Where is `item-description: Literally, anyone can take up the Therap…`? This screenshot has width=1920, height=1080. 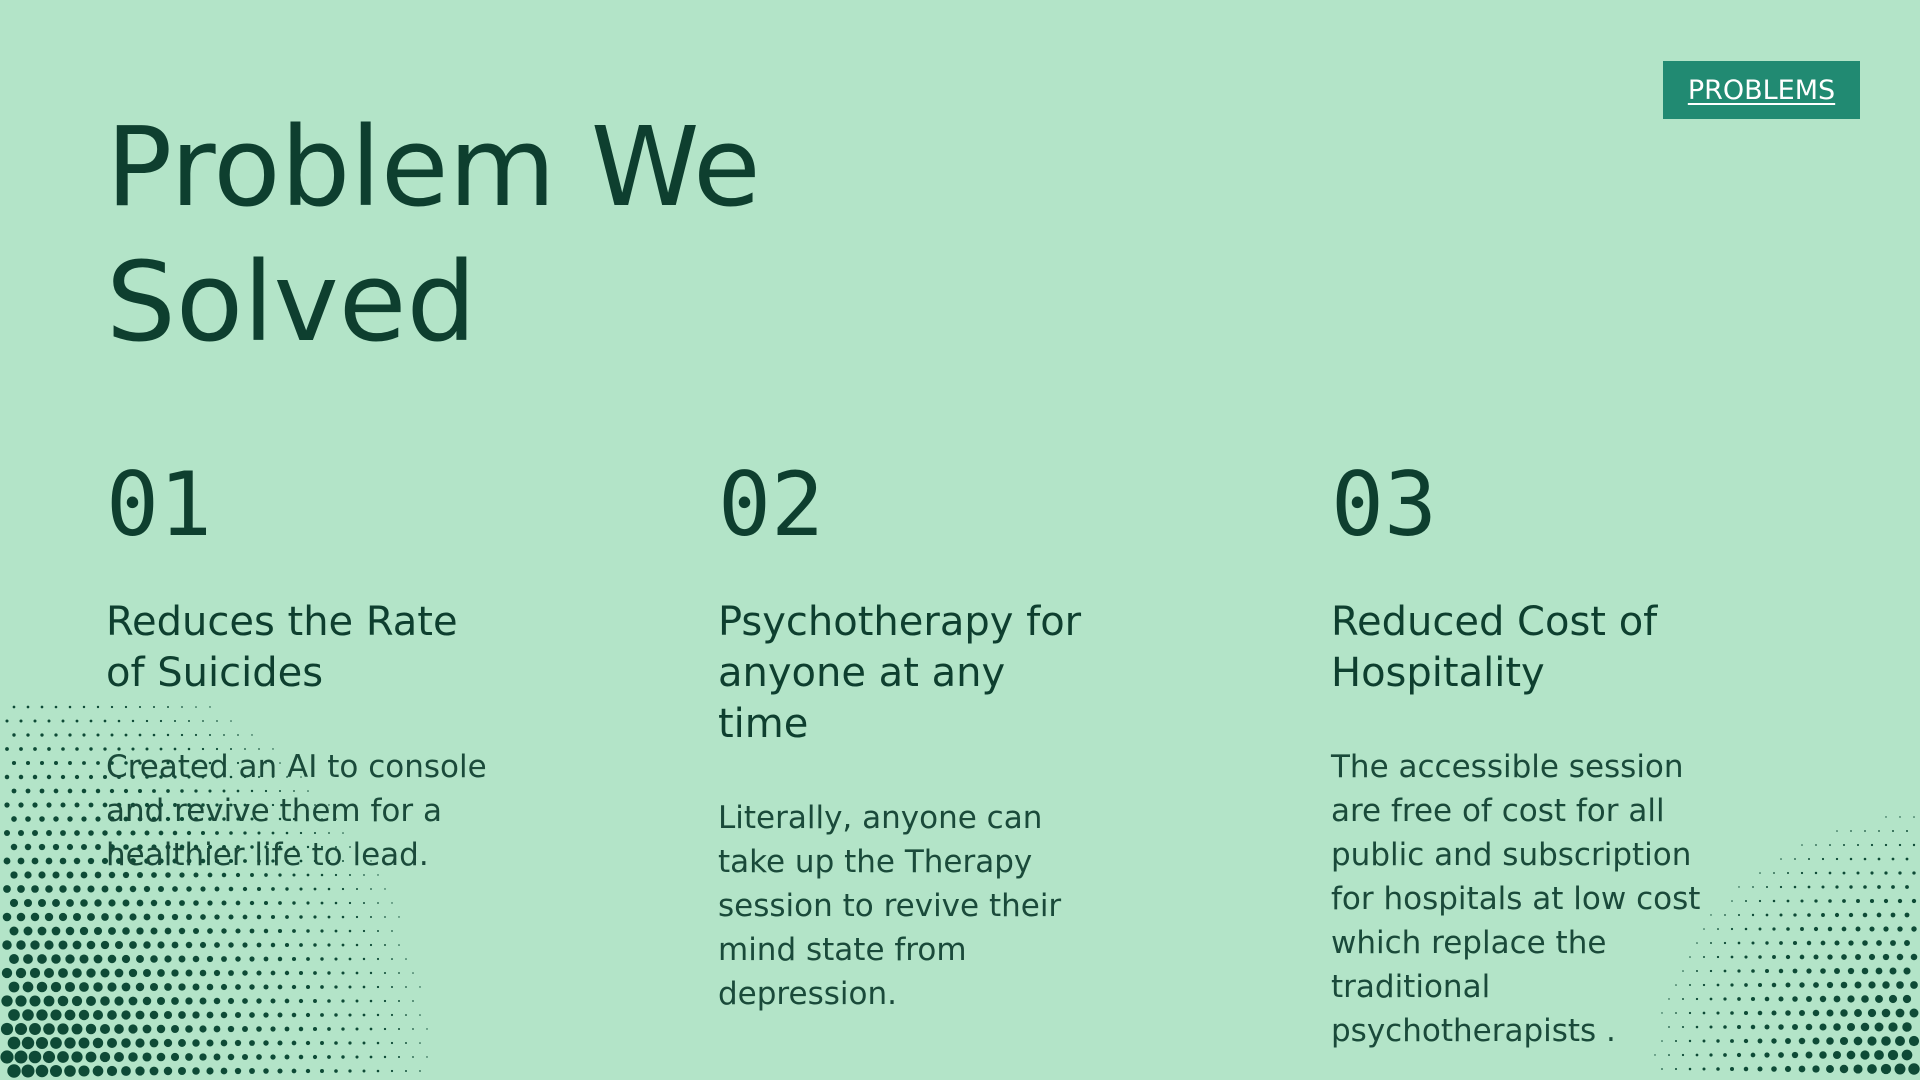
item-description: Literally, anyone can take up the Therap… is located at coordinates (933, 906).